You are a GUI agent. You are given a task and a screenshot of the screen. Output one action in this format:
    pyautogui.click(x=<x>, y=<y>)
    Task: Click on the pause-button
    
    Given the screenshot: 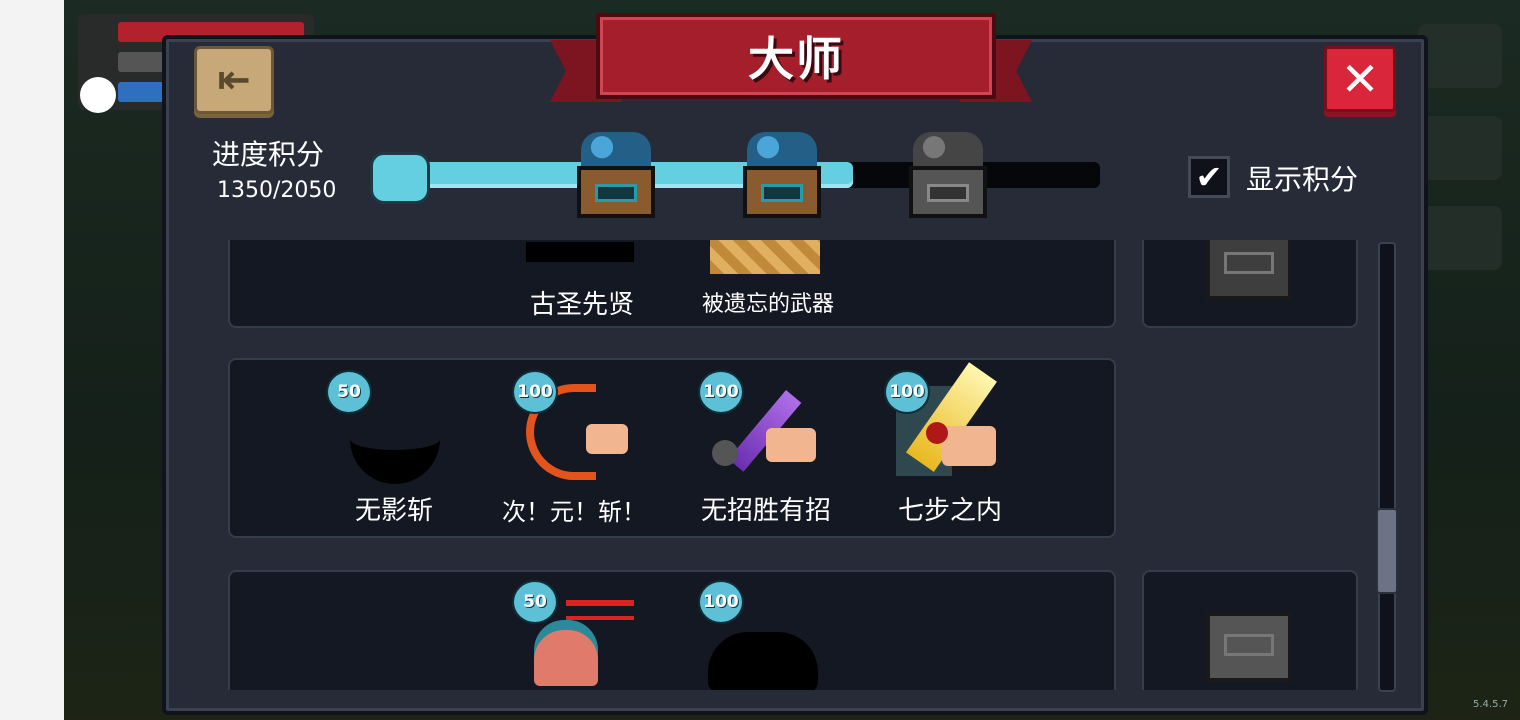 What is the action you would take?
    pyautogui.click(x=1460, y=56)
    